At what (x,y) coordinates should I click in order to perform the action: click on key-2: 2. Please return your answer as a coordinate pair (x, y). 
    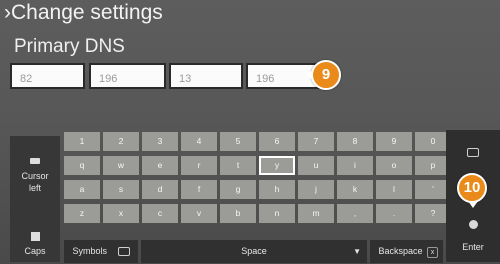
    Looking at the image, I should click on (121, 141).